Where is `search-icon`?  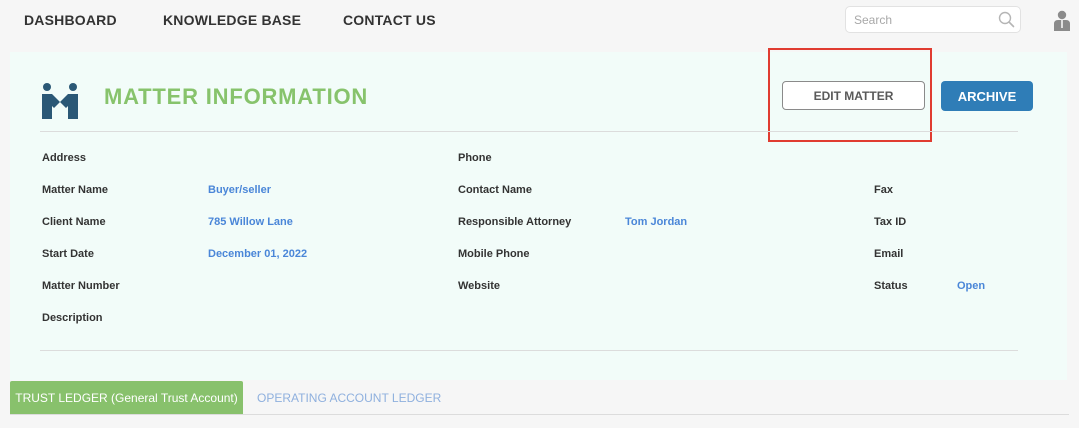 search-icon is located at coordinates (1006, 19).